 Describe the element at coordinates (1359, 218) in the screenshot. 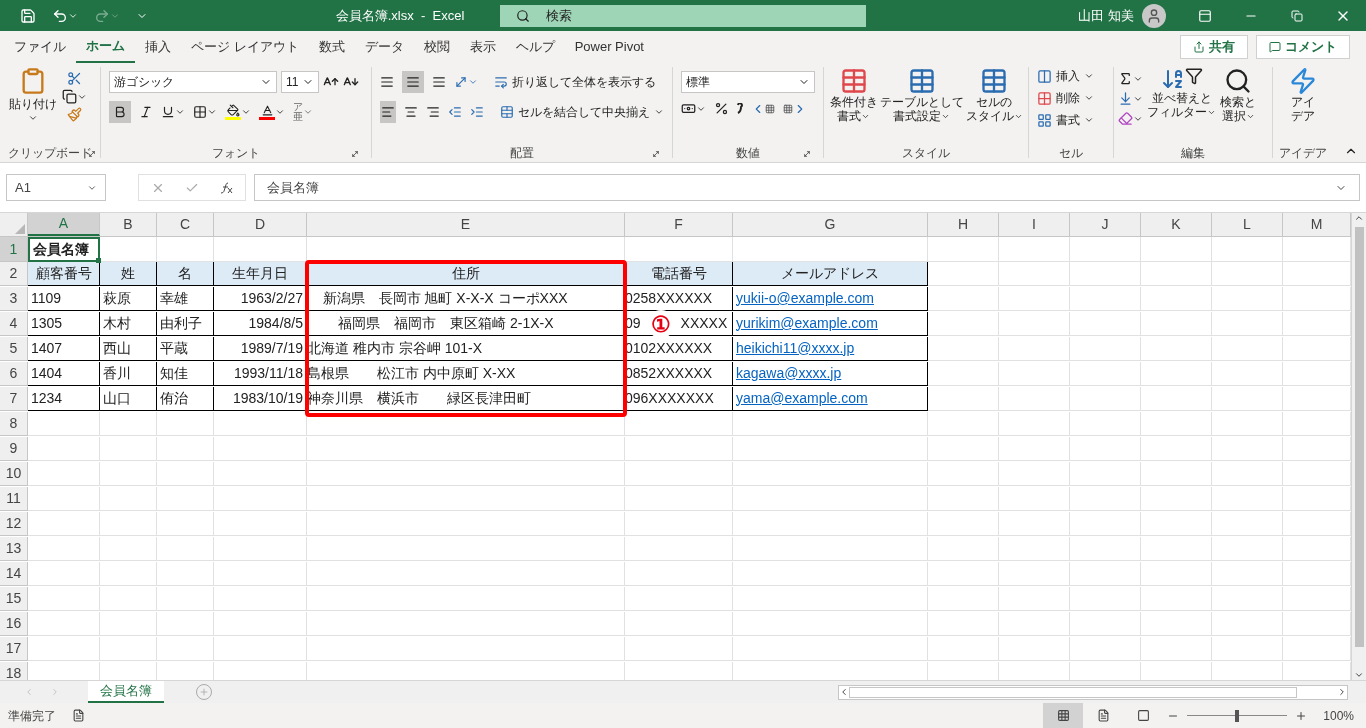

I see `scroll-up-icon` at that location.